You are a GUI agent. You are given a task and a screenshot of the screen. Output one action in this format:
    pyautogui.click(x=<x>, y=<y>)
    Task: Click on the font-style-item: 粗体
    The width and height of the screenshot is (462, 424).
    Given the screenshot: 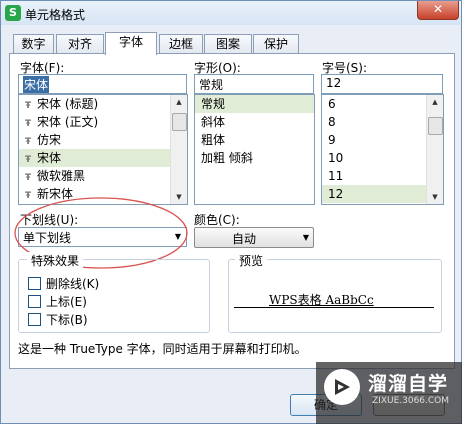 What is the action you would take?
    pyautogui.click(x=254, y=140)
    